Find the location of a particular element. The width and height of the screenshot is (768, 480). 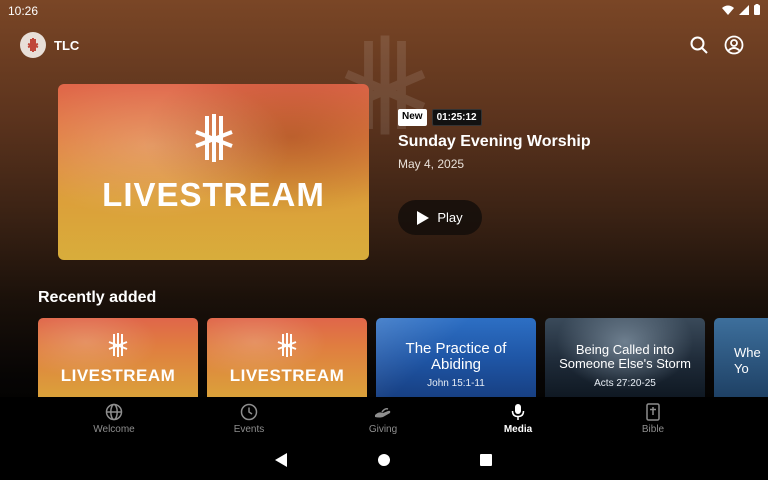

battery-icon is located at coordinates (757, 9).